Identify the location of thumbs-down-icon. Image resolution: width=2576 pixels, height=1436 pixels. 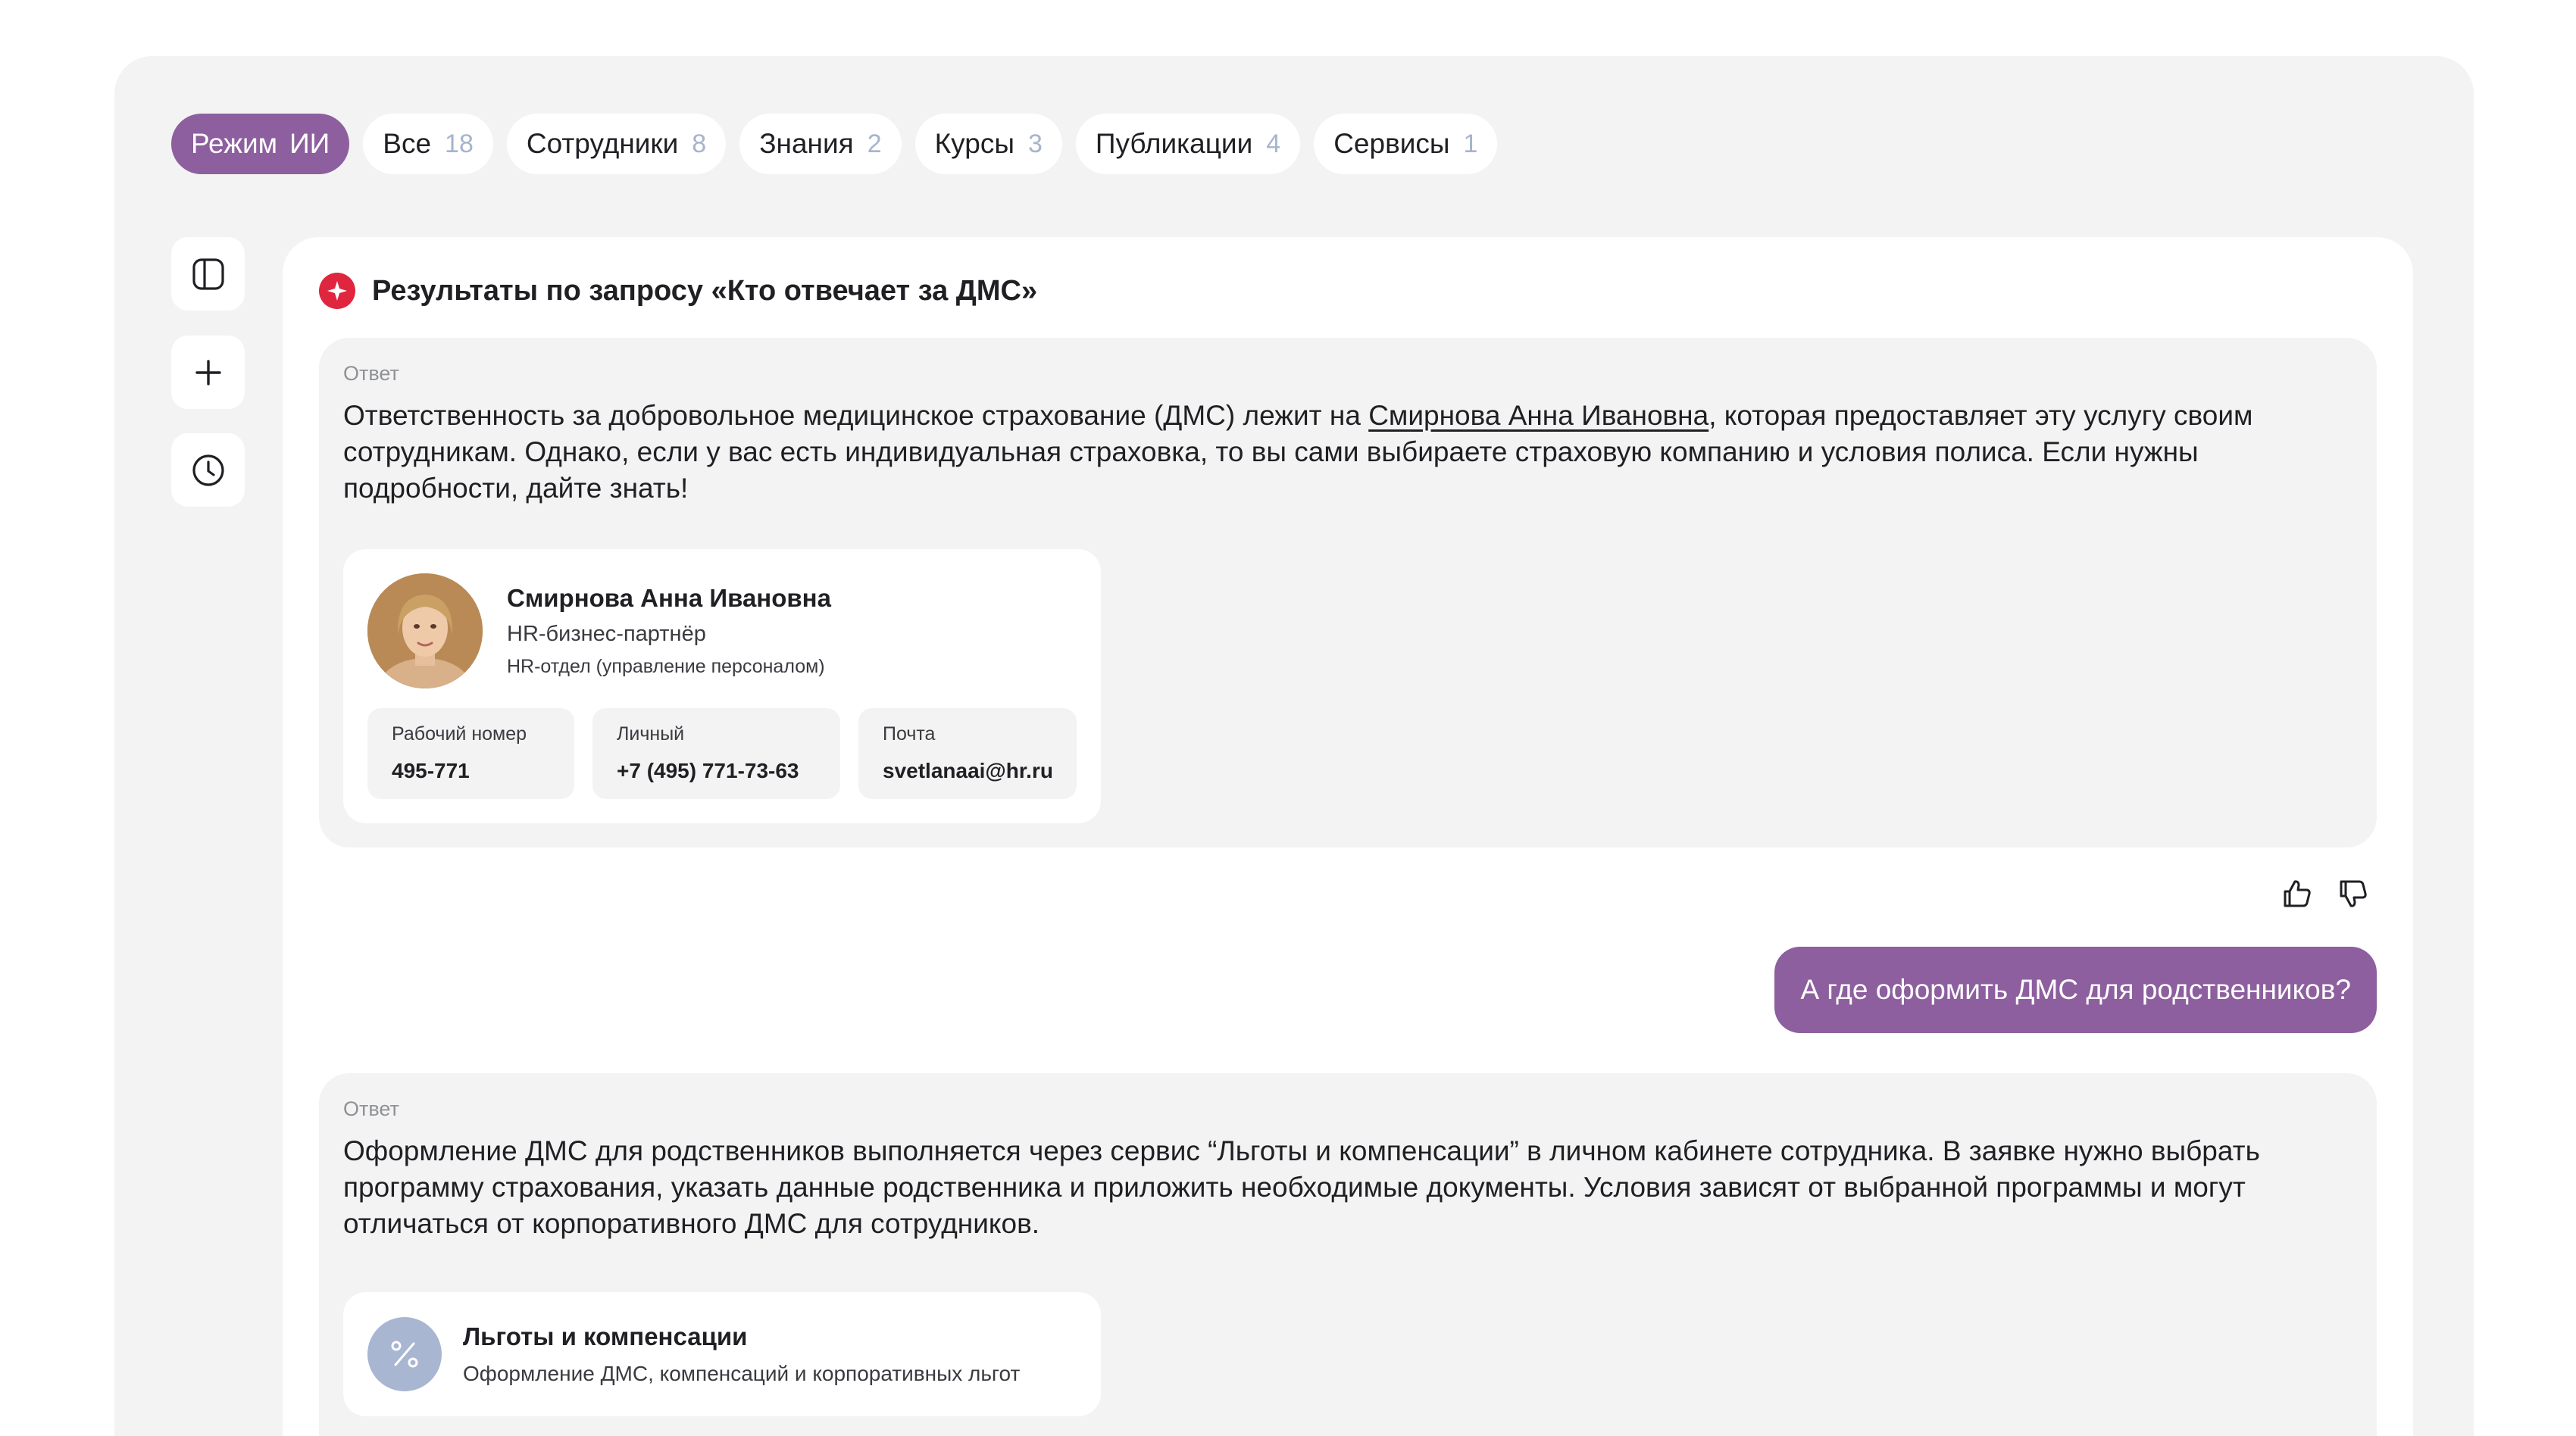
(2353, 893).